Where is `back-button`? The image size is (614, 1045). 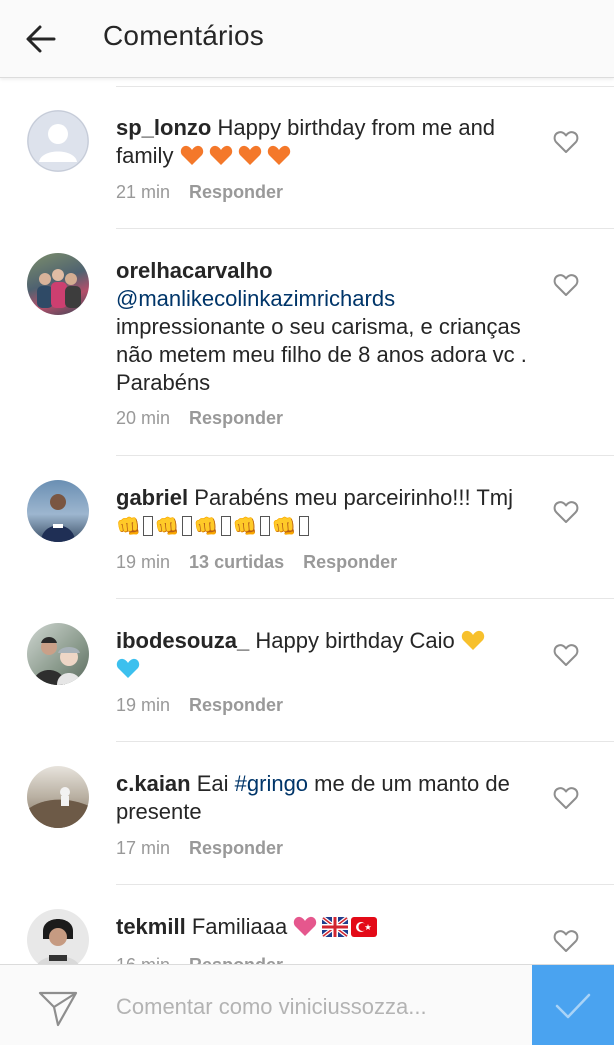
back-button is located at coordinates (41, 39).